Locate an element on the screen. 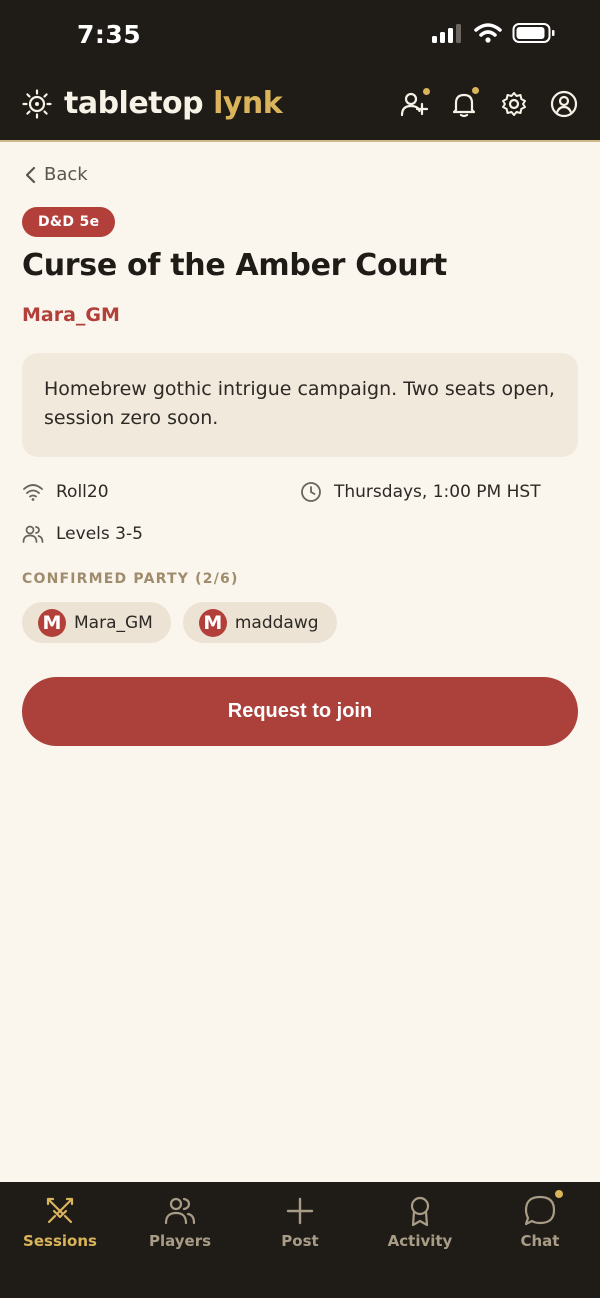 This screenshot has width=600, height=1298. bell-icon is located at coordinates (464, 105).